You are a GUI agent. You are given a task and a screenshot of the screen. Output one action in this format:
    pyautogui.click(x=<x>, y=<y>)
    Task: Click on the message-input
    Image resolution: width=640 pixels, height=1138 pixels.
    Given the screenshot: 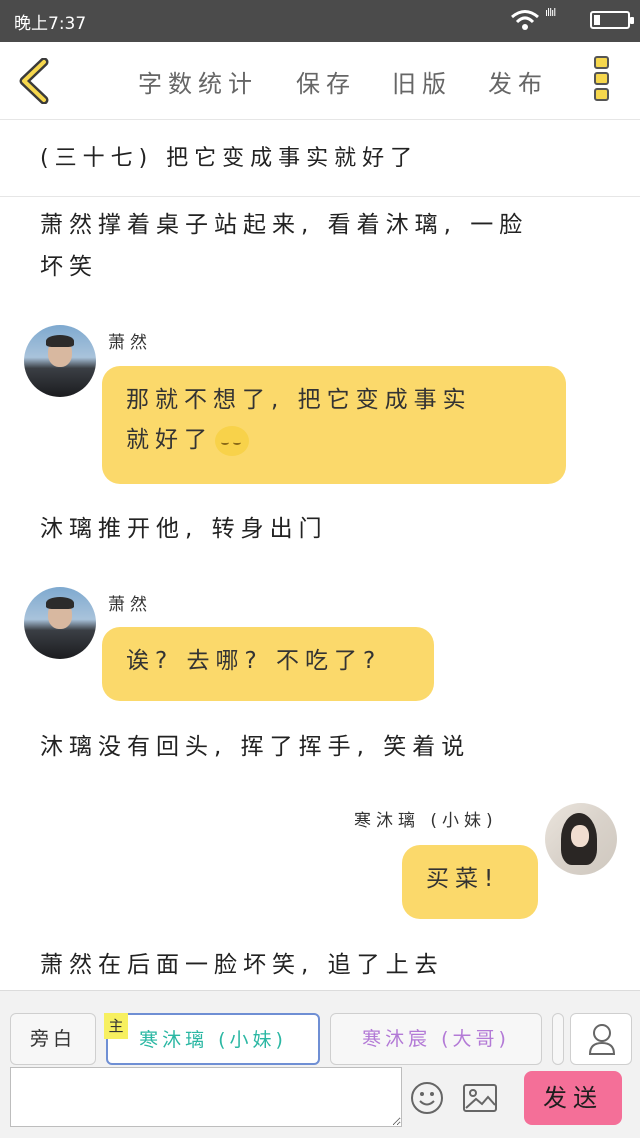 What is the action you would take?
    pyautogui.click(x=206, y=1097)
    